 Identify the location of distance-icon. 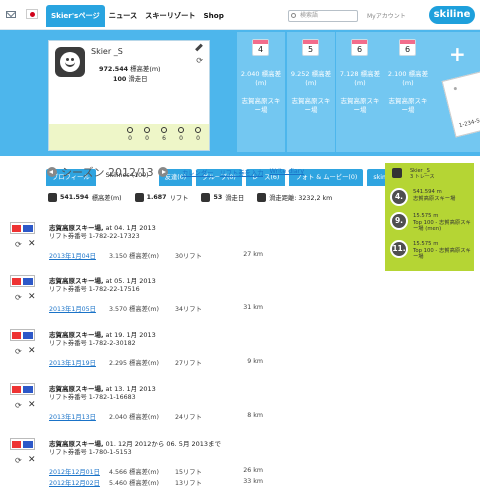
(262, 197).